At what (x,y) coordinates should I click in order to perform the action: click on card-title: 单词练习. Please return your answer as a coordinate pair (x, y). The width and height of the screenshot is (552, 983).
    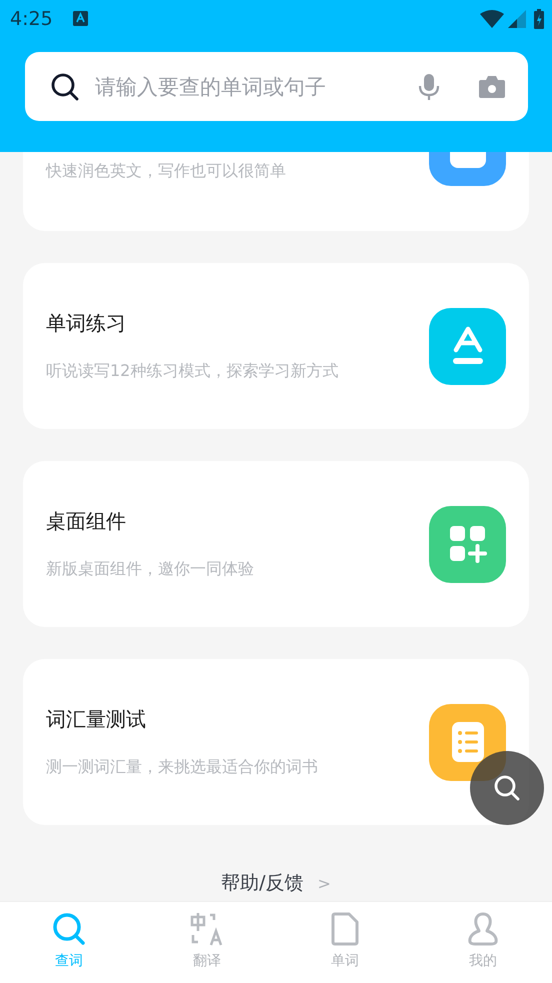
    Looking at the image, I should click on (86, 323).